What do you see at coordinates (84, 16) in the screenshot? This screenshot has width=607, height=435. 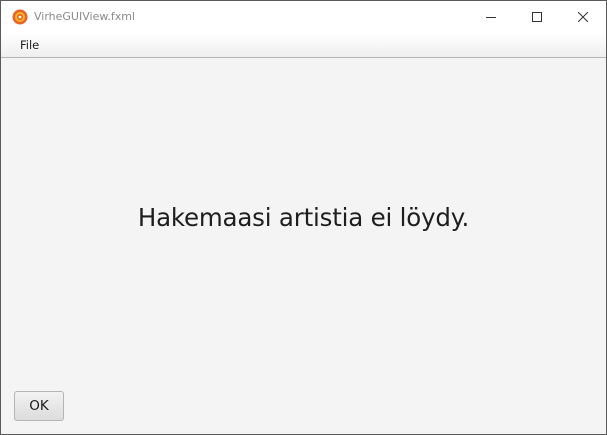 I see `window-title: VirheGUIView.fxml` at bounding box center [84, 16].